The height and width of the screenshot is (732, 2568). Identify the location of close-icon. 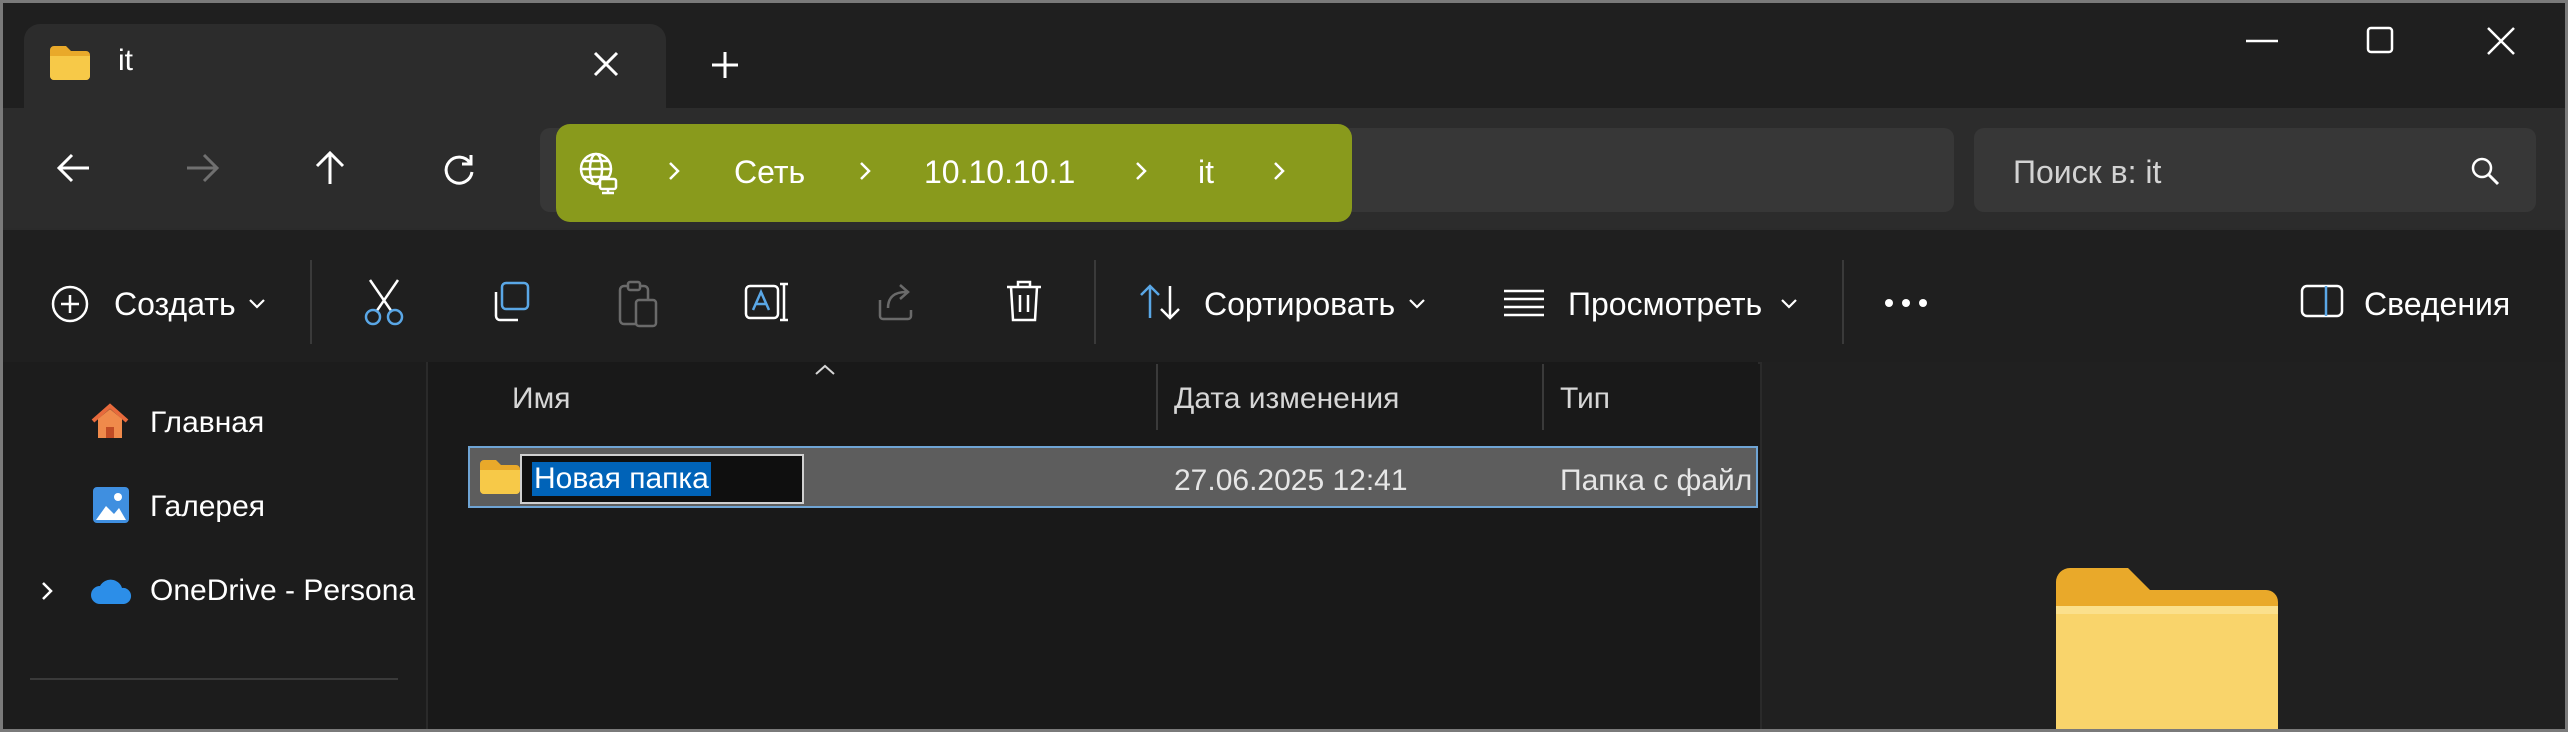
(2501, 41).